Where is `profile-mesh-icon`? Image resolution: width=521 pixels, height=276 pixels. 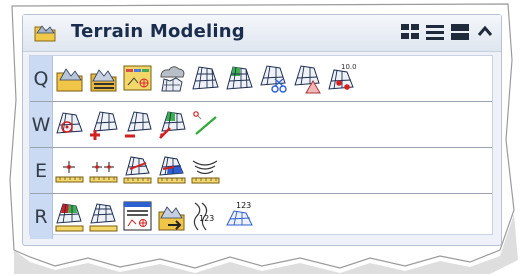
profile-mesh-icon is located at coordinates (137, 170).